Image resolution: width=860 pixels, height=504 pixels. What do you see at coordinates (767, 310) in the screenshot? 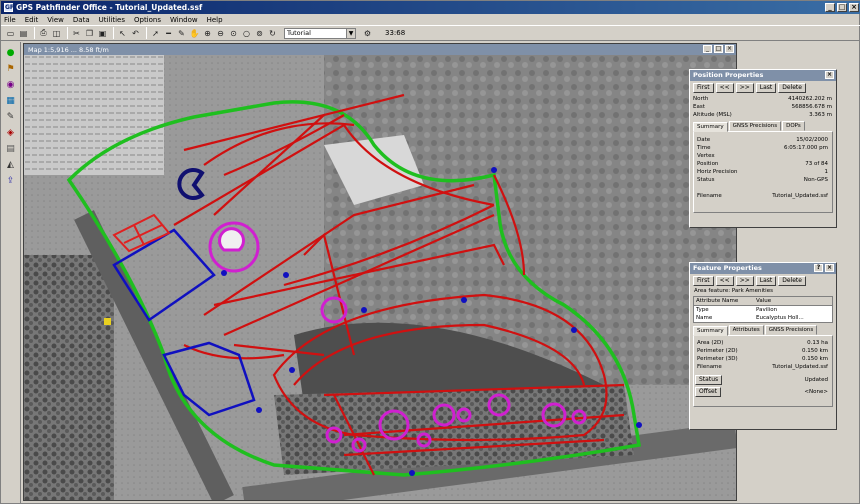
I see `attr-value: Pavilion` at bounding box center [767, 310].